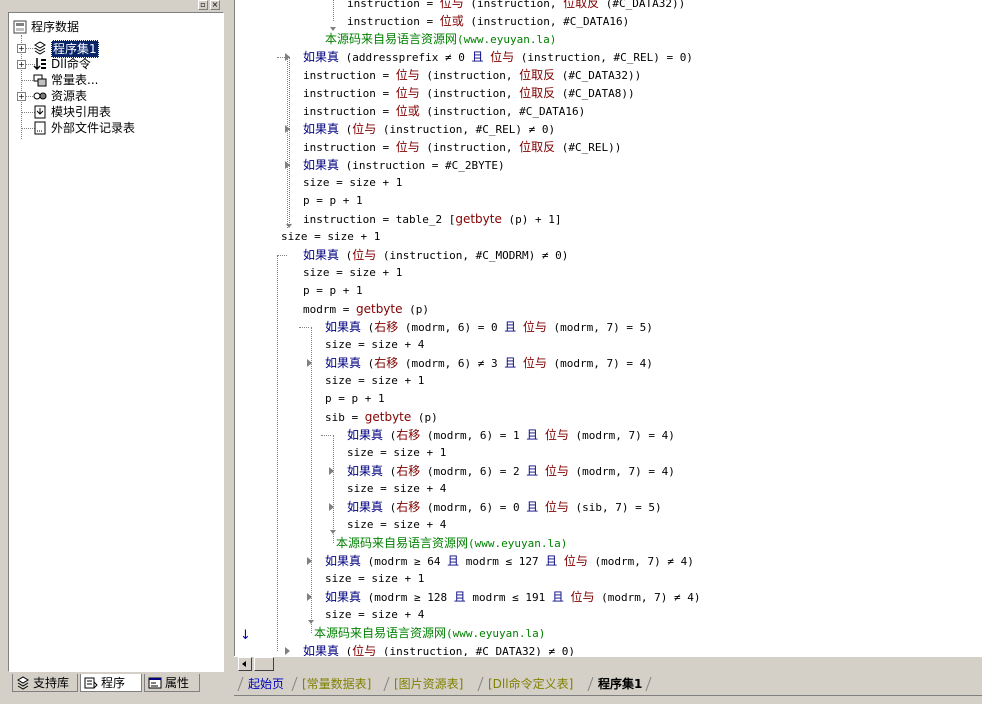 The image size is (982, 704). Describe the element at coordinates (365, 507) in the screenshot. I see `keyword: 如果真` at that location.